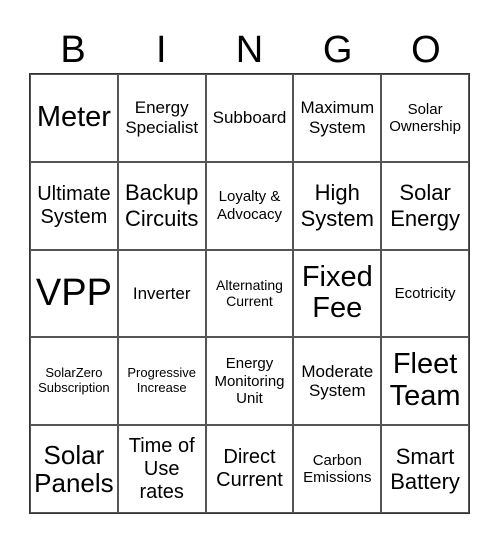 Image resolution: width=500 pixels, height=544 pixels. Describe the element at coordinates (249, 381) in the screenshot. I see `bingo-cell: Energy Monitoring Unit` at that location.